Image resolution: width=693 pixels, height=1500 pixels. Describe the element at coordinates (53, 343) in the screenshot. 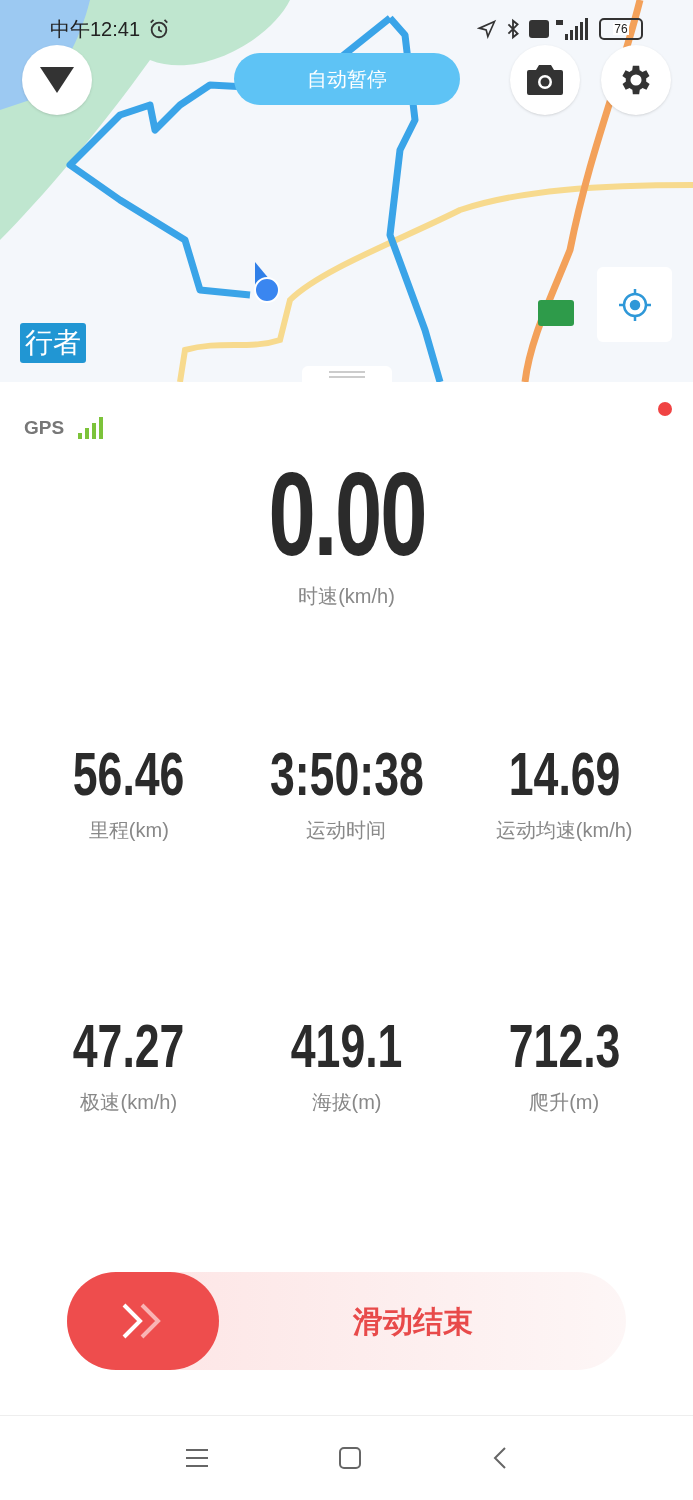

I see `brand-badge: 行者` at that location.